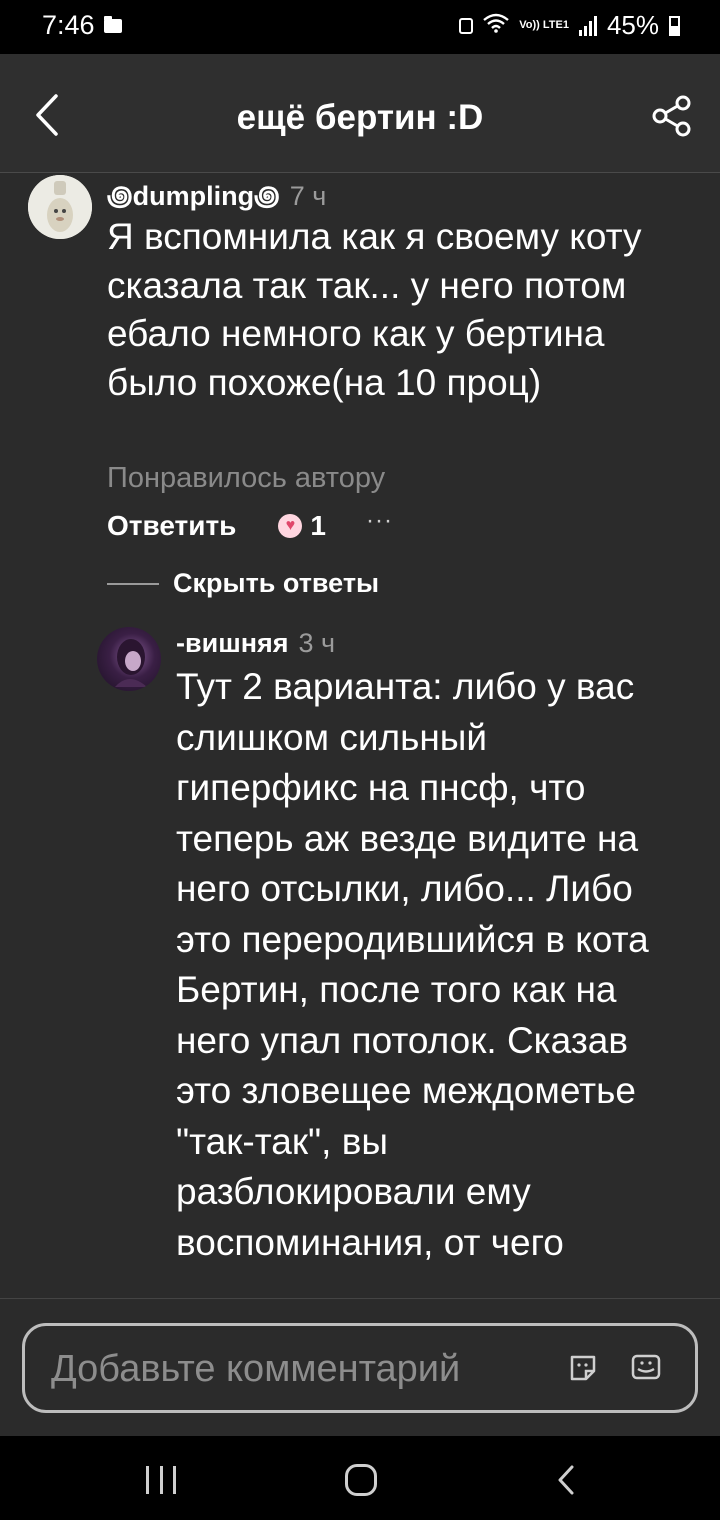  Describe the element at coordinates (246, 478) in the screenshot. I see `liked-by-author-label: Понравилось автору` at that location.